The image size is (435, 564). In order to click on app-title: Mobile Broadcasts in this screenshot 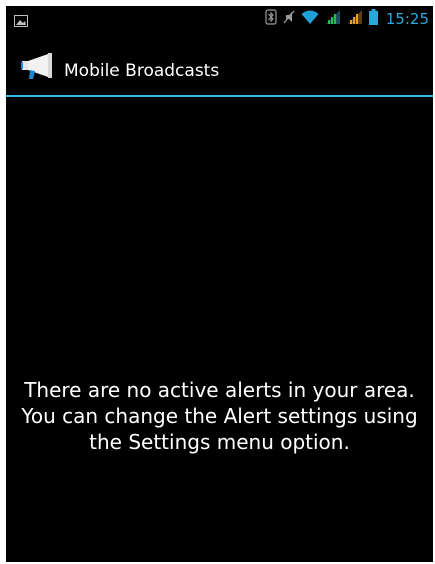, I will do `click(142, 71)`.